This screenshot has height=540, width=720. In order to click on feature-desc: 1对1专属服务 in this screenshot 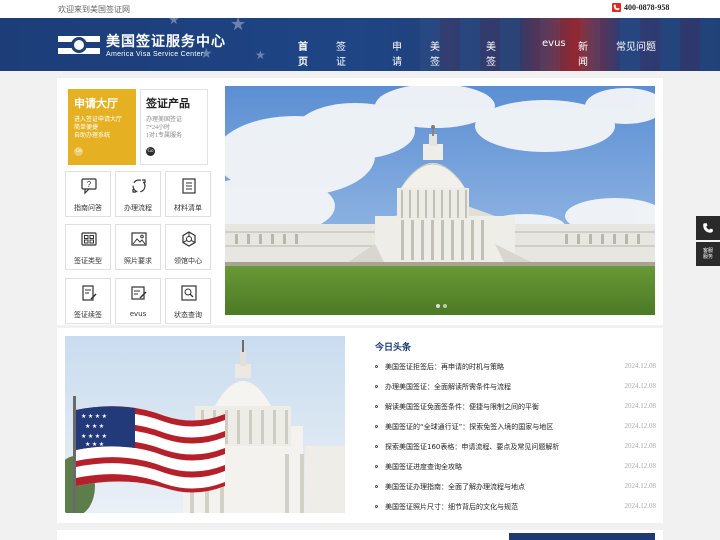, I will do `click(164, 136)`.